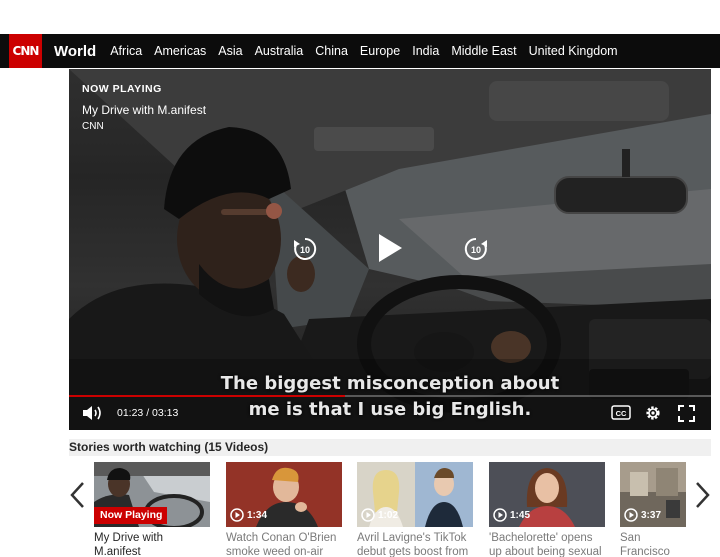  Describe the element at coordinates (573, 51) in the screenshot. I see `nav-item-united-kingdom: United Kingdom` at that location.